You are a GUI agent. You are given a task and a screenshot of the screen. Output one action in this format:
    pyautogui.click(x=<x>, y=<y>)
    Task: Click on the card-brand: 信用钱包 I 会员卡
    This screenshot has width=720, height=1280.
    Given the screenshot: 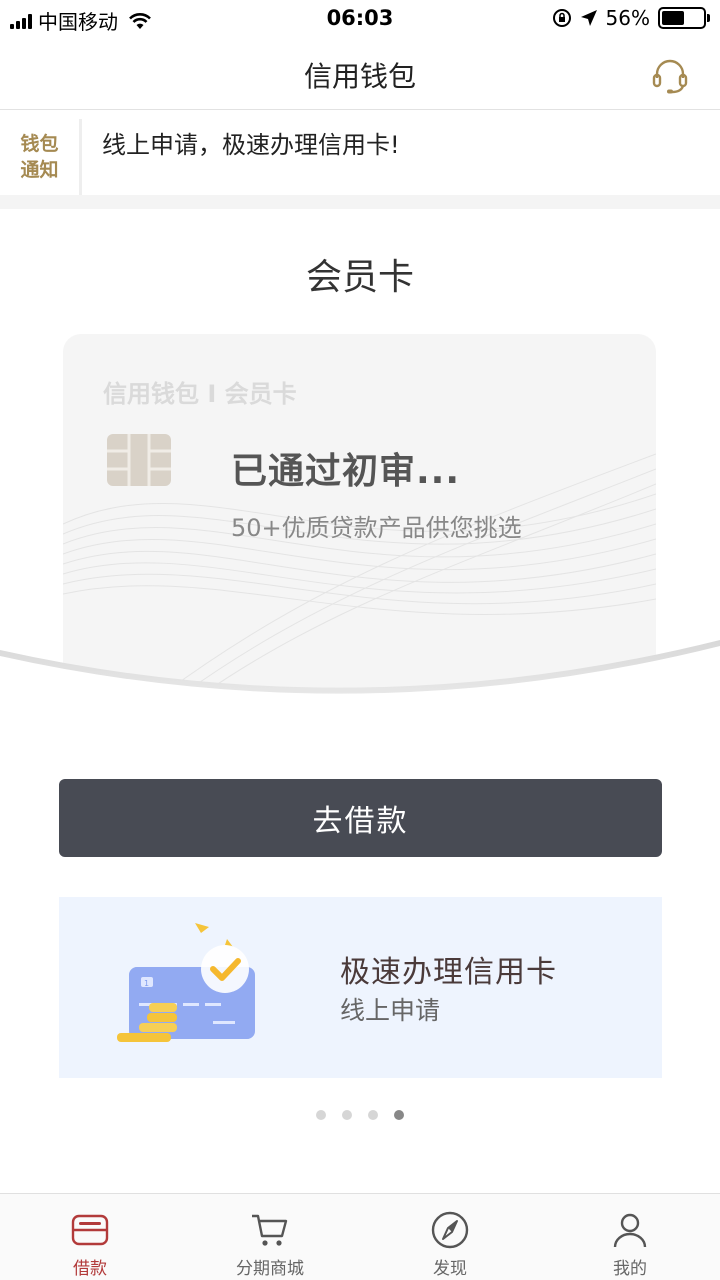 What is the action you would take?
    pyautogui.click(x=200, y=394)
    